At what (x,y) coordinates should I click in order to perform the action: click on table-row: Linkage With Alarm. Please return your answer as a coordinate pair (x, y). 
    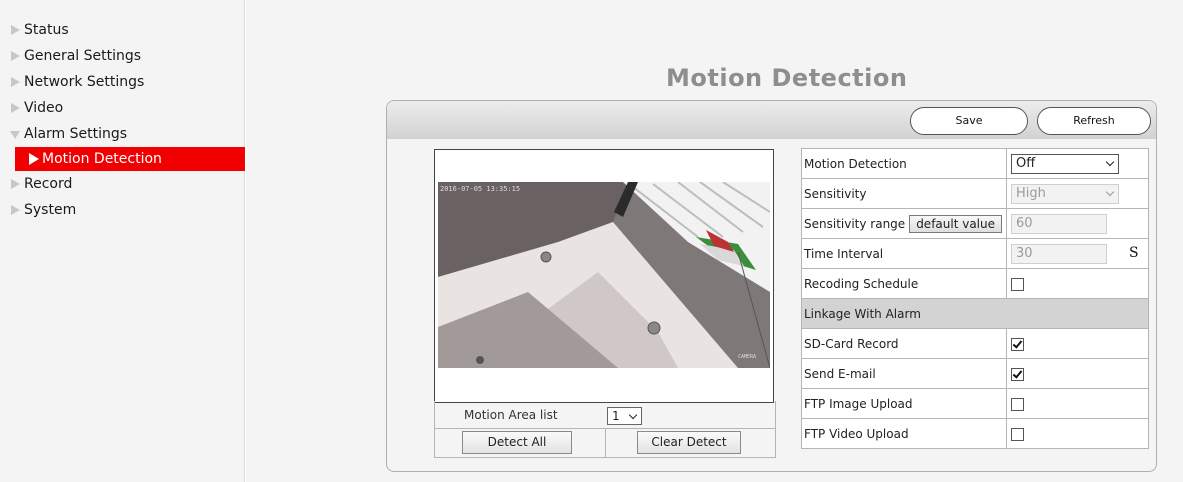
    Looking at the image, I should click on (975, 313).